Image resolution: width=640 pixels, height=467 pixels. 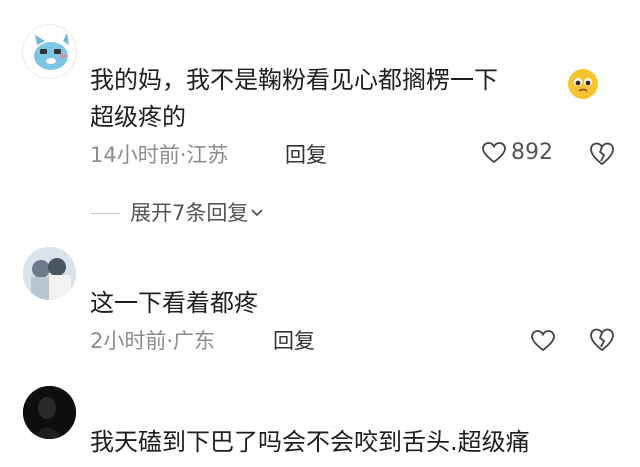 I want to click on cartoon-avatar-icon, so click(x=51, y=51).